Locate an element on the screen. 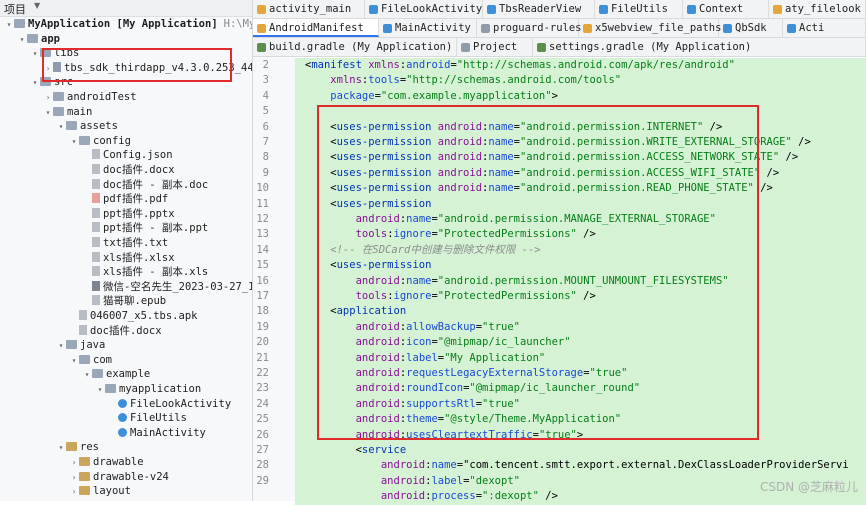 This screenshot has width=866, height=505. tree-item: ▾ main is located at coordinates (126, 112).